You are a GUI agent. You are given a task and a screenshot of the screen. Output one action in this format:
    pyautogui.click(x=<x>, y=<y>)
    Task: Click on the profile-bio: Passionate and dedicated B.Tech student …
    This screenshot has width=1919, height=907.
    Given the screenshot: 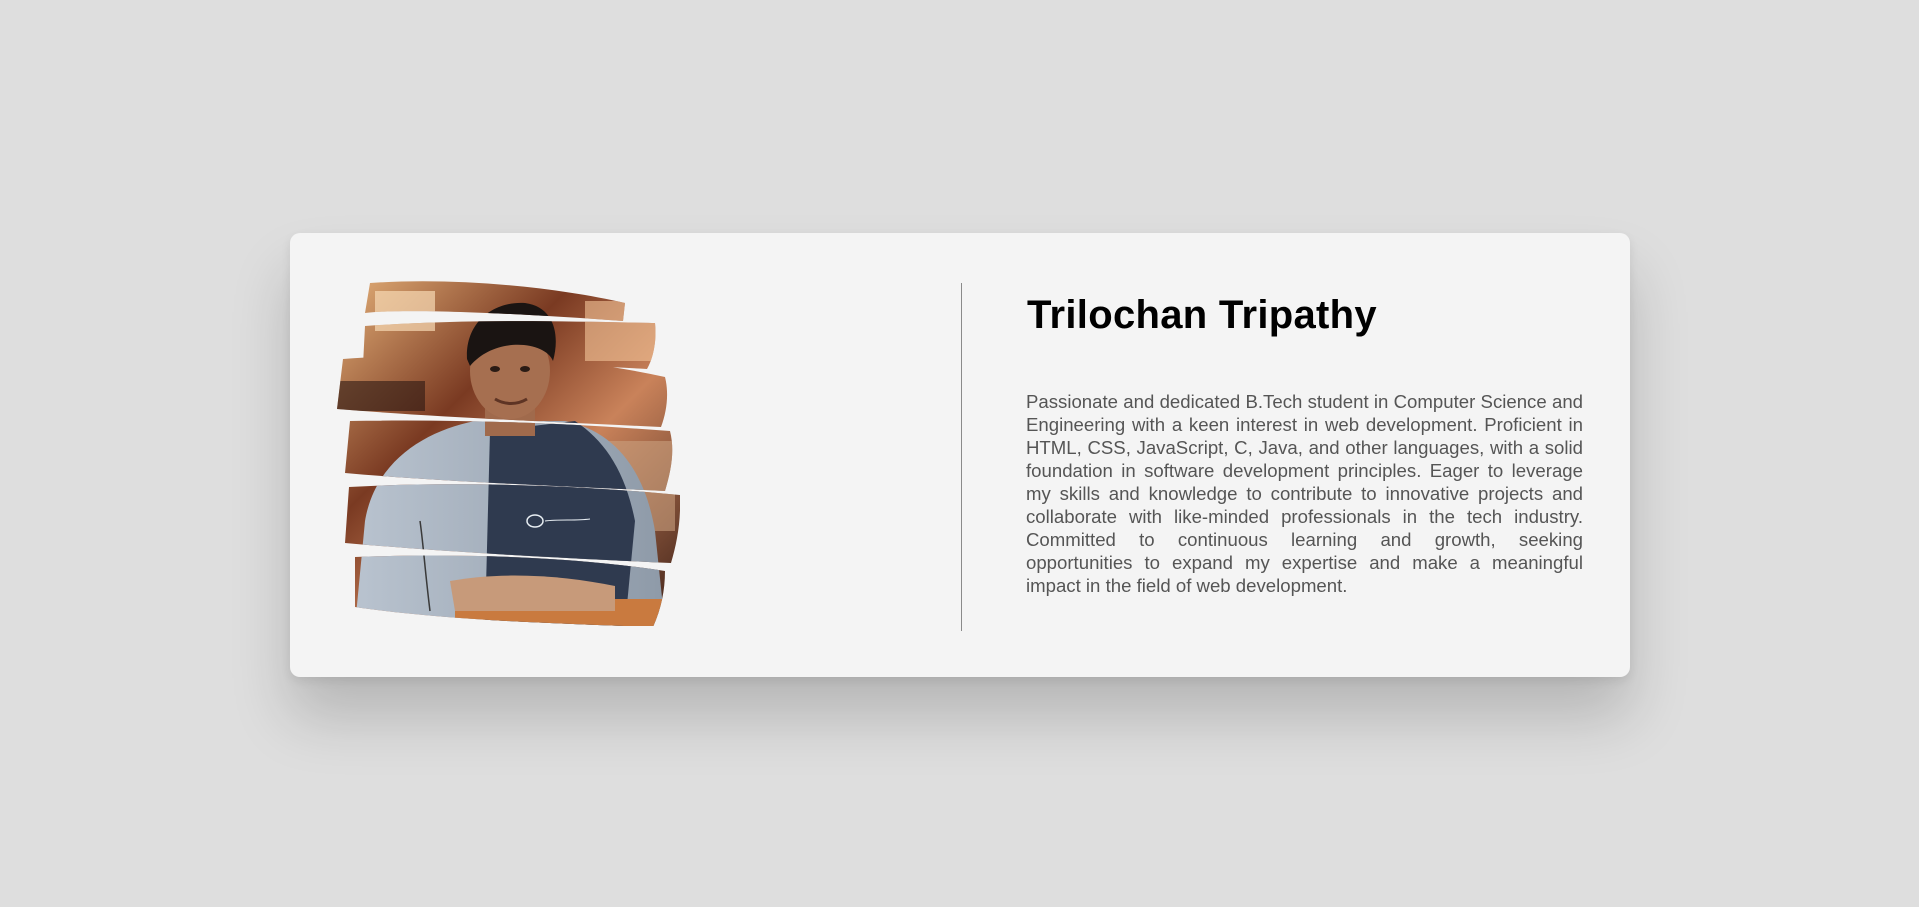 What is the action you would take?
    pyautogui.click(x=1304, y=493)
    